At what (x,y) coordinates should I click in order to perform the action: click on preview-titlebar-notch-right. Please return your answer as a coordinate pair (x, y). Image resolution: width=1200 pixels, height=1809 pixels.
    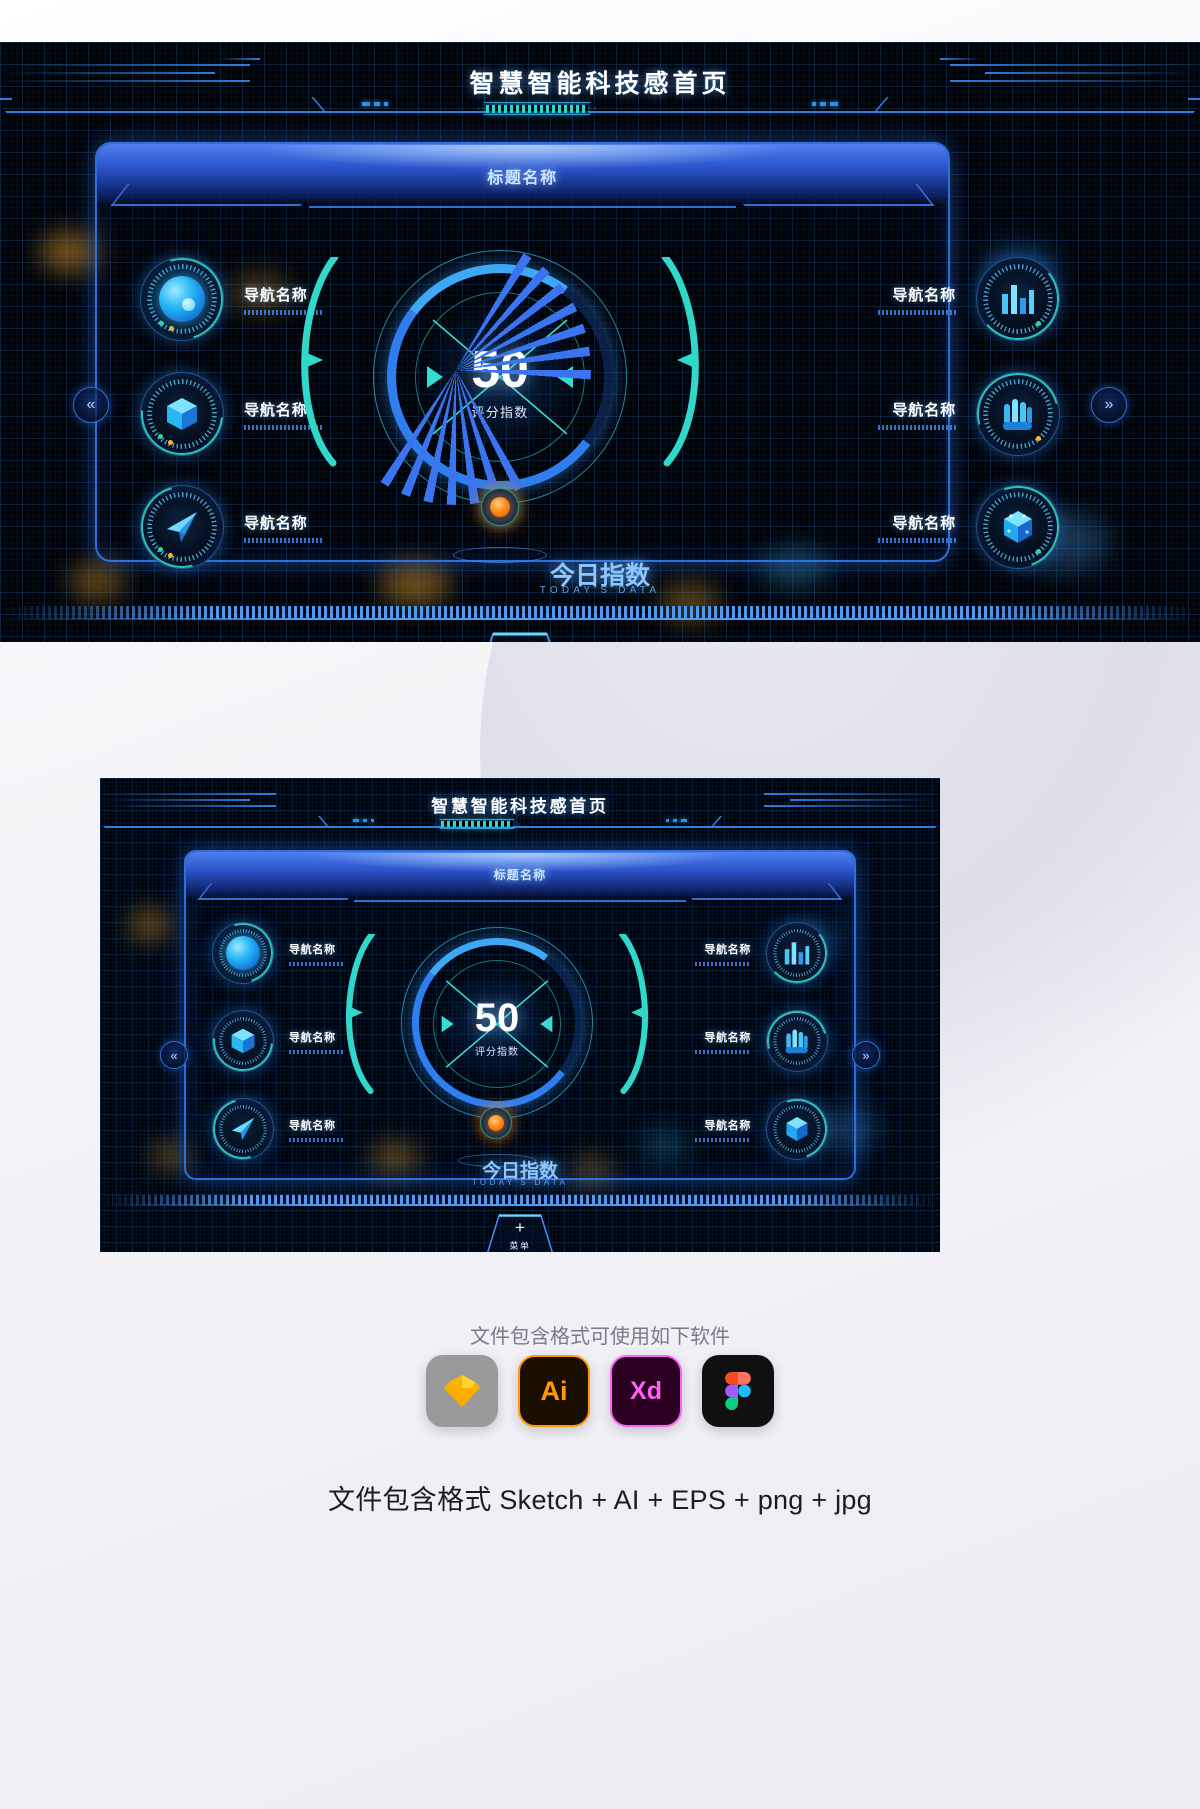
    Looking at the image, I should click on (761, 891).